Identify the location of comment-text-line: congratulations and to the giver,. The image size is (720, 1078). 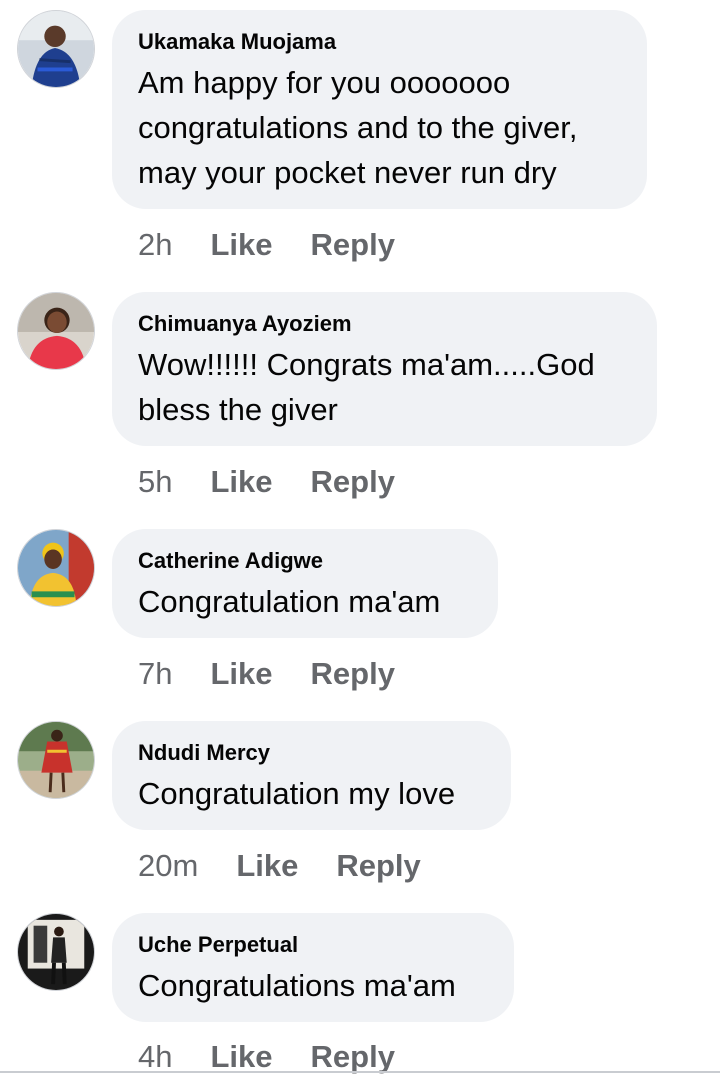
(358, 127).